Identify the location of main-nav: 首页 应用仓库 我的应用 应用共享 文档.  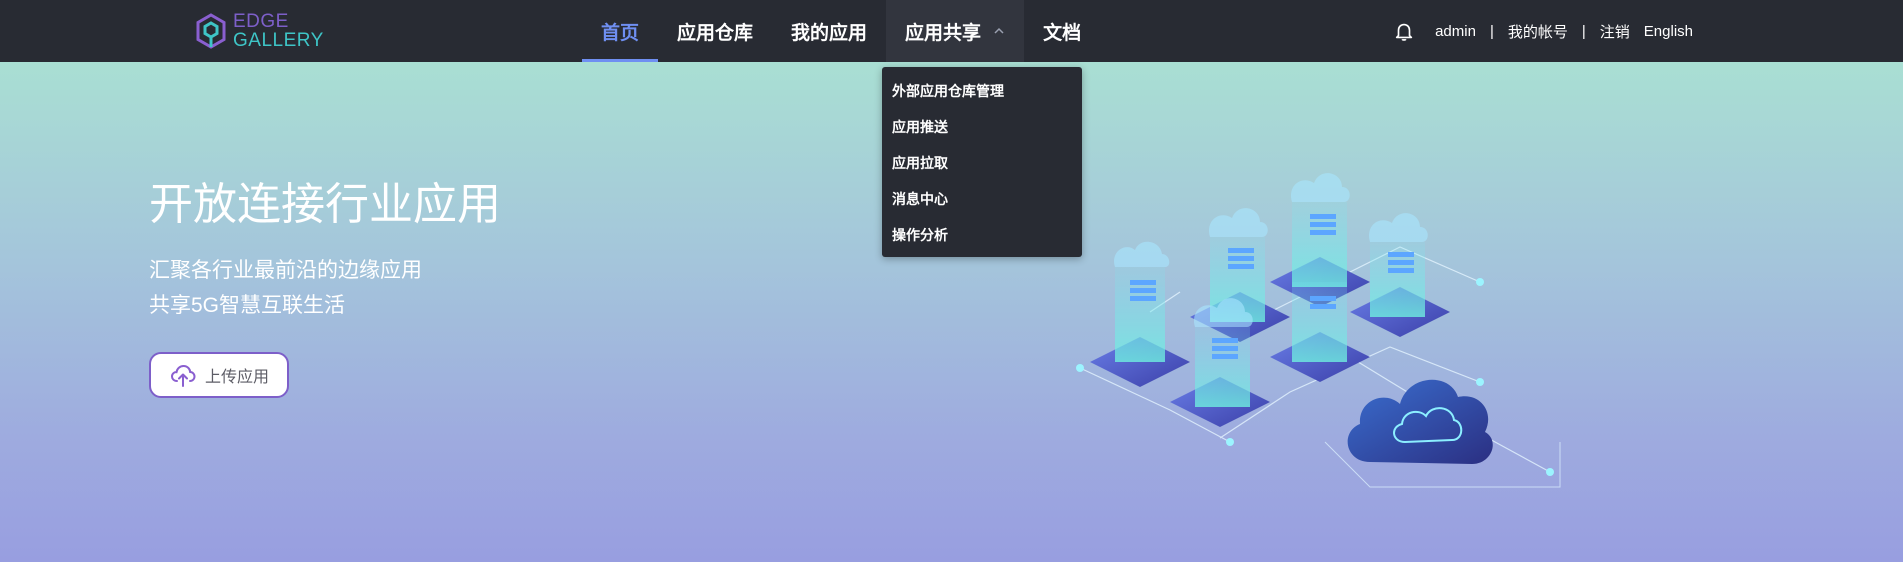
(841, 31).